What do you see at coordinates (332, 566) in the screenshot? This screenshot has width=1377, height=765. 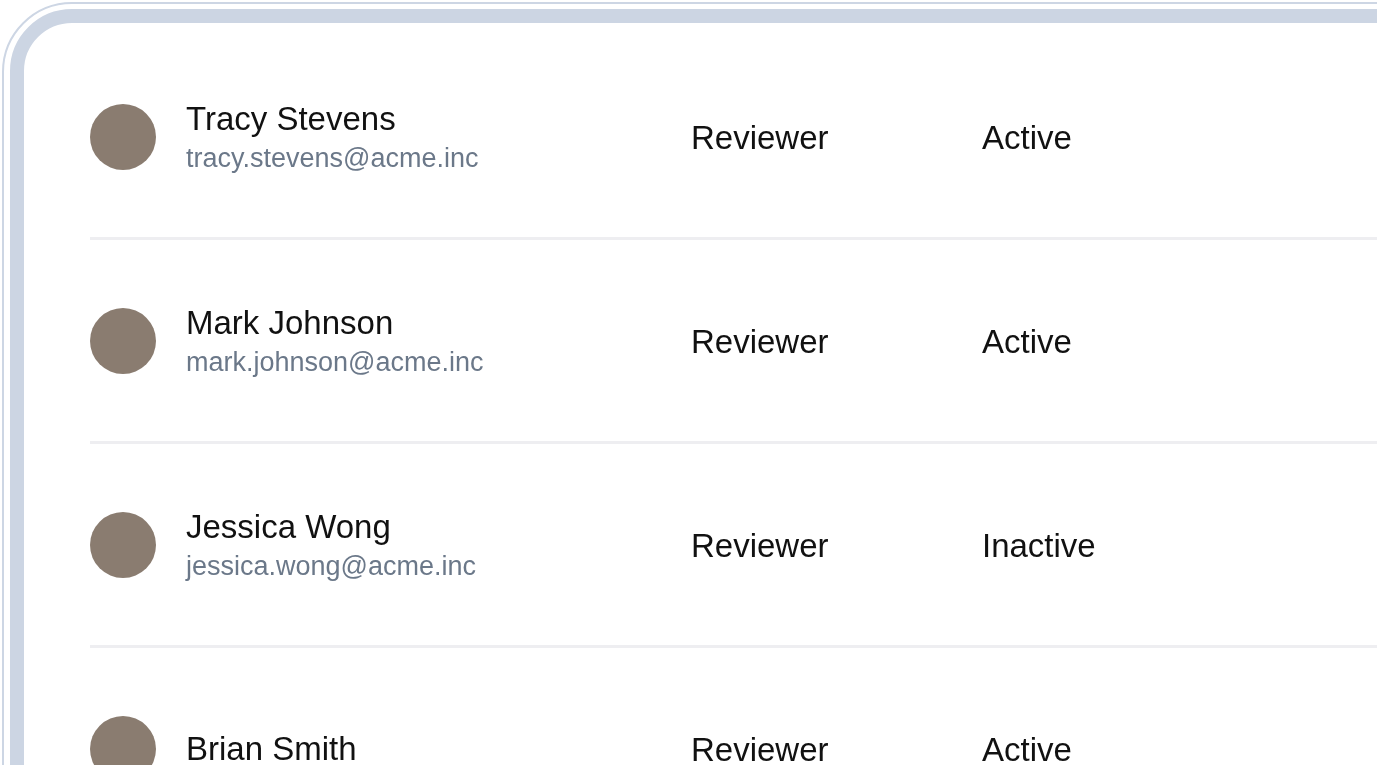 I see `user-email: jessica.wong@acme.inc` at bounding box center [332, 566].